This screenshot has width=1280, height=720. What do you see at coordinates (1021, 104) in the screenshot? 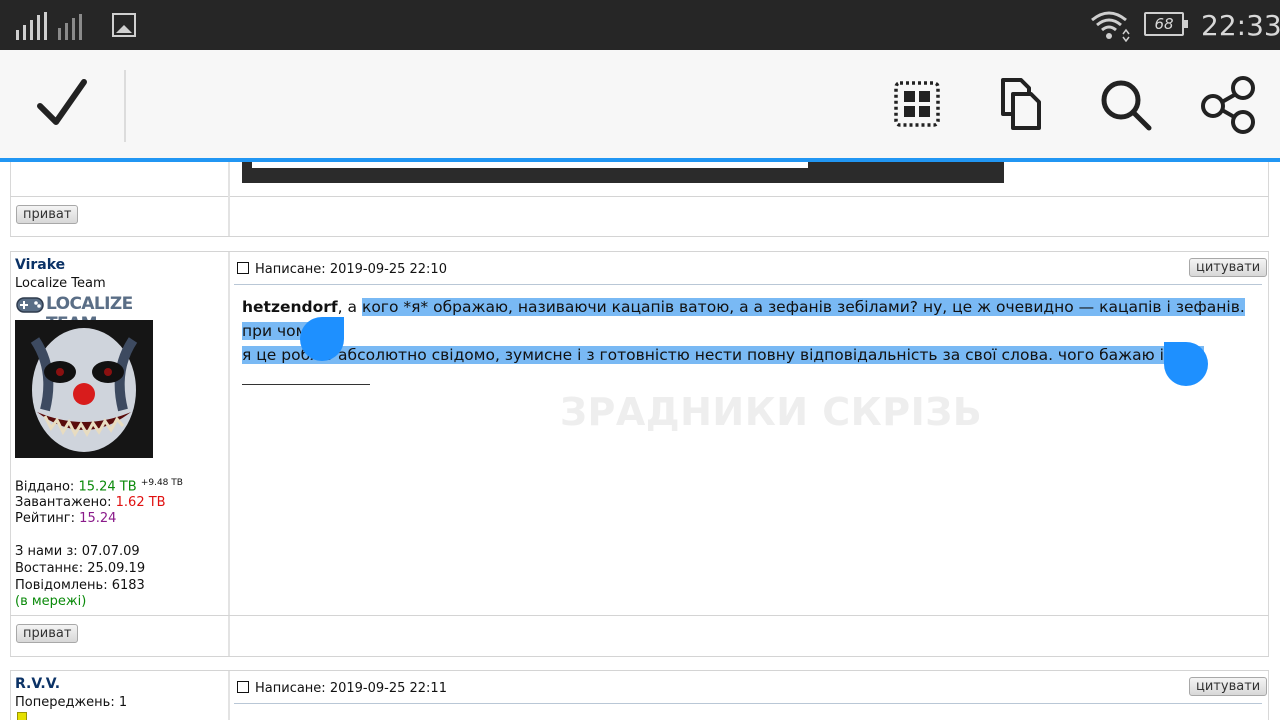
I see `copy-icon` at bounding box center [1021, 104].